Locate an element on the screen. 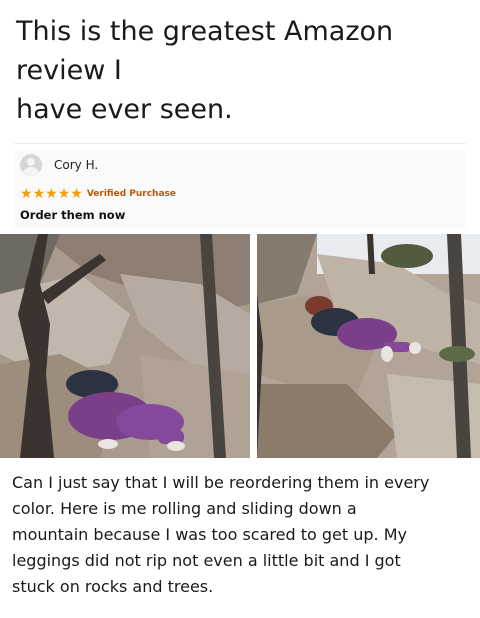 This screenshot has width=480, height=618. headline-line: have ever seen. is located at coordinates (124, 109).